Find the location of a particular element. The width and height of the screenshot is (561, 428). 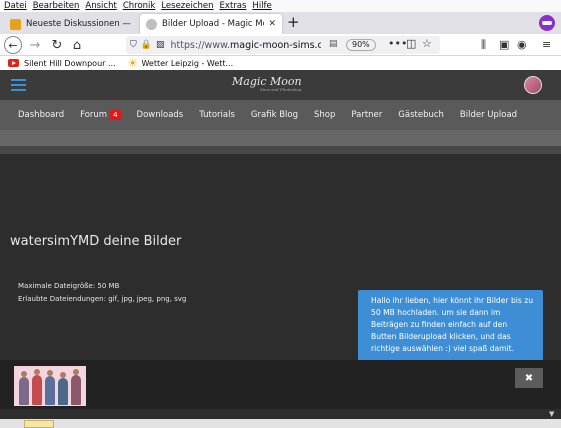

site-header: Magic Moon Sims and Photoshop is located at coordinates (280, 85).